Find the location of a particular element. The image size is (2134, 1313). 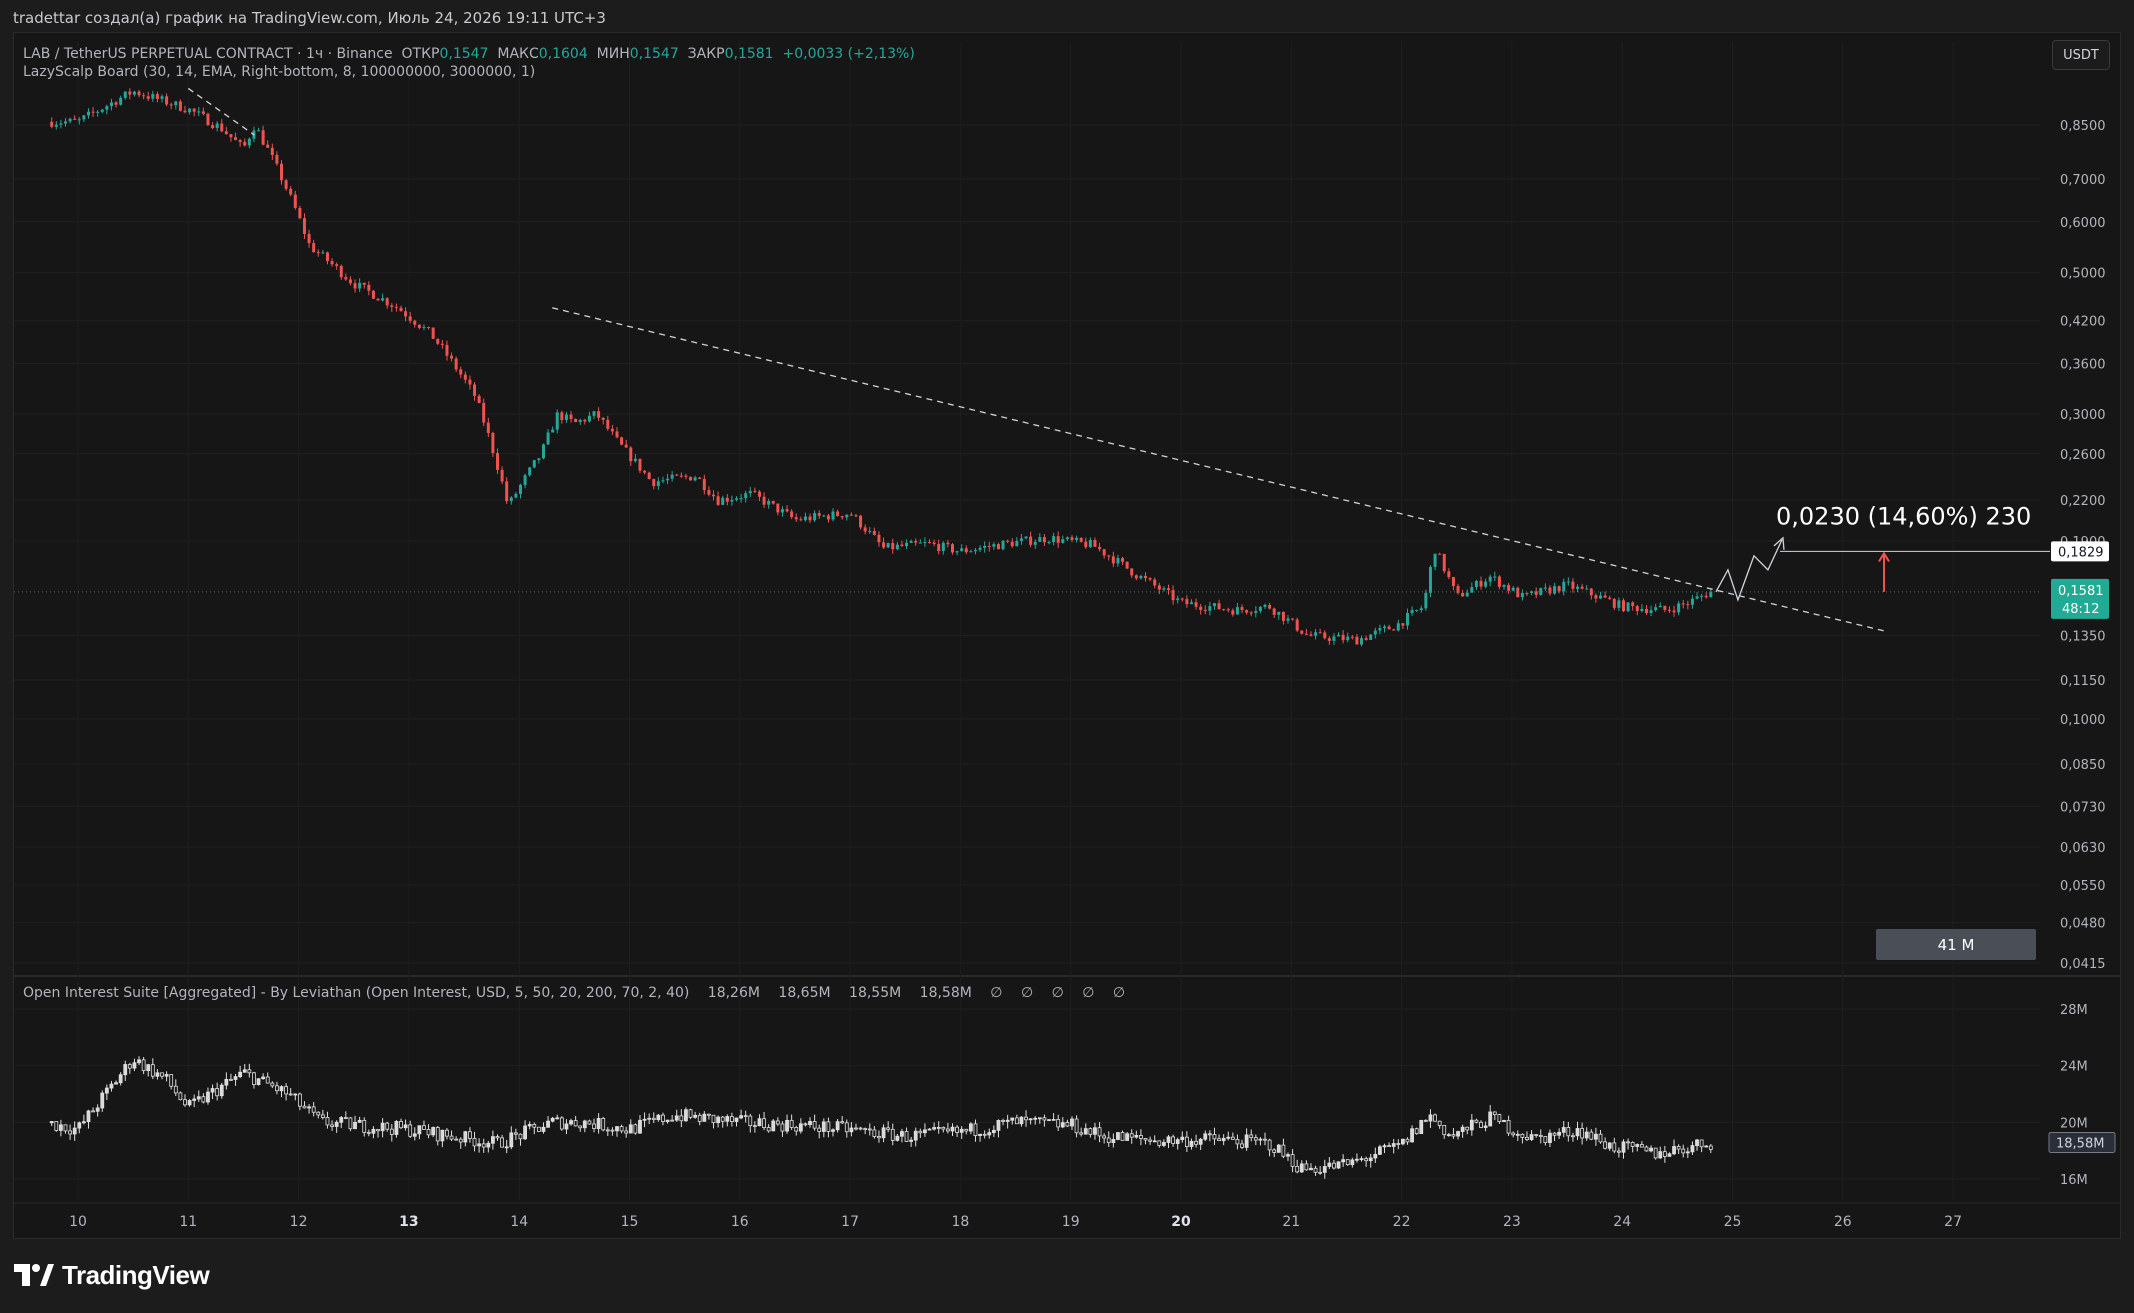

currency-button: USDT is located at coordinates (2081, 55).